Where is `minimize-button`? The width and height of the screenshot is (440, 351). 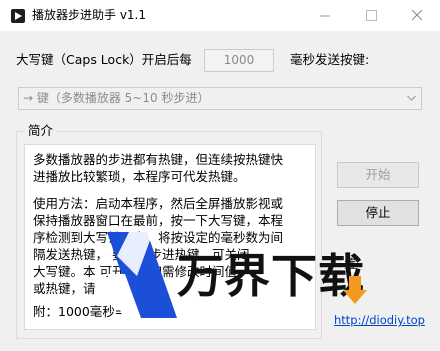 minimize-button is located at coordinates (325, 15).